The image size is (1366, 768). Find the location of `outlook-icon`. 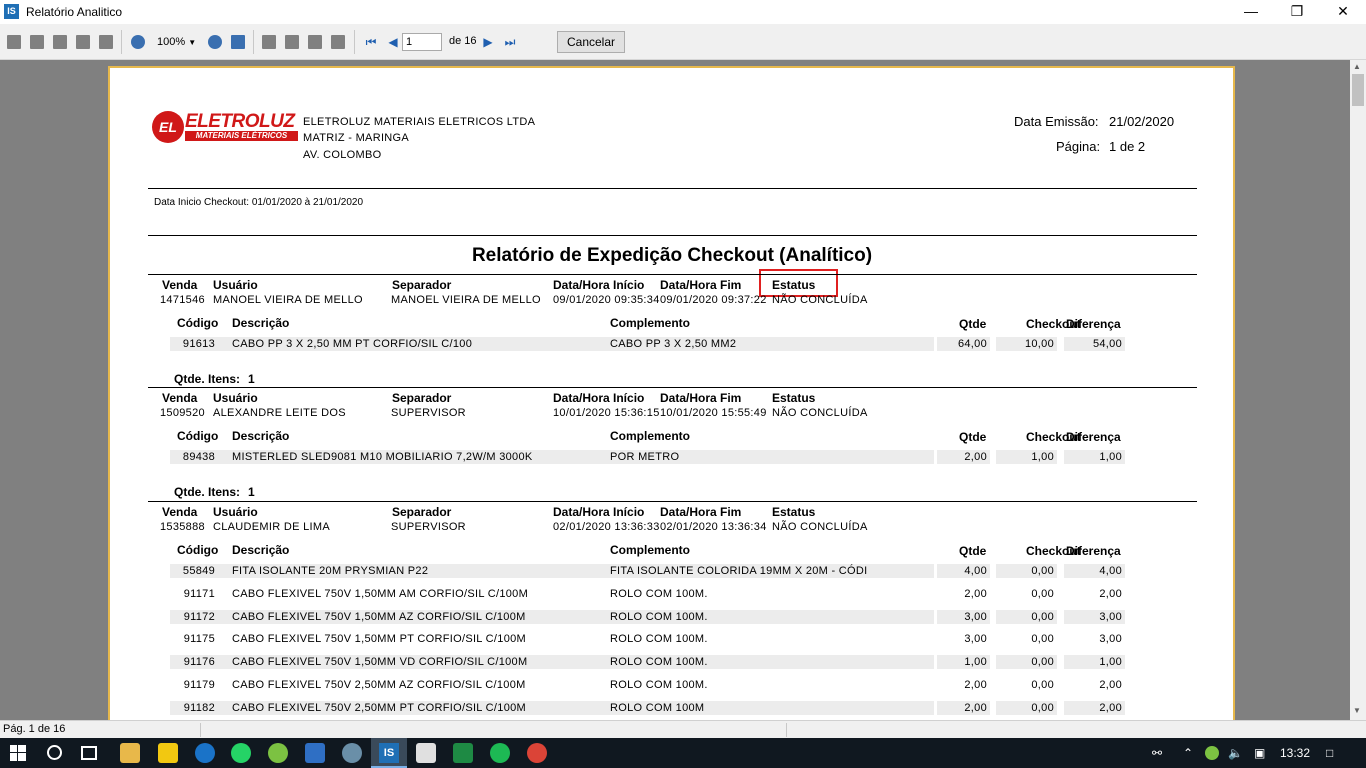

outlook-icon is located at coordinates (315, 753).